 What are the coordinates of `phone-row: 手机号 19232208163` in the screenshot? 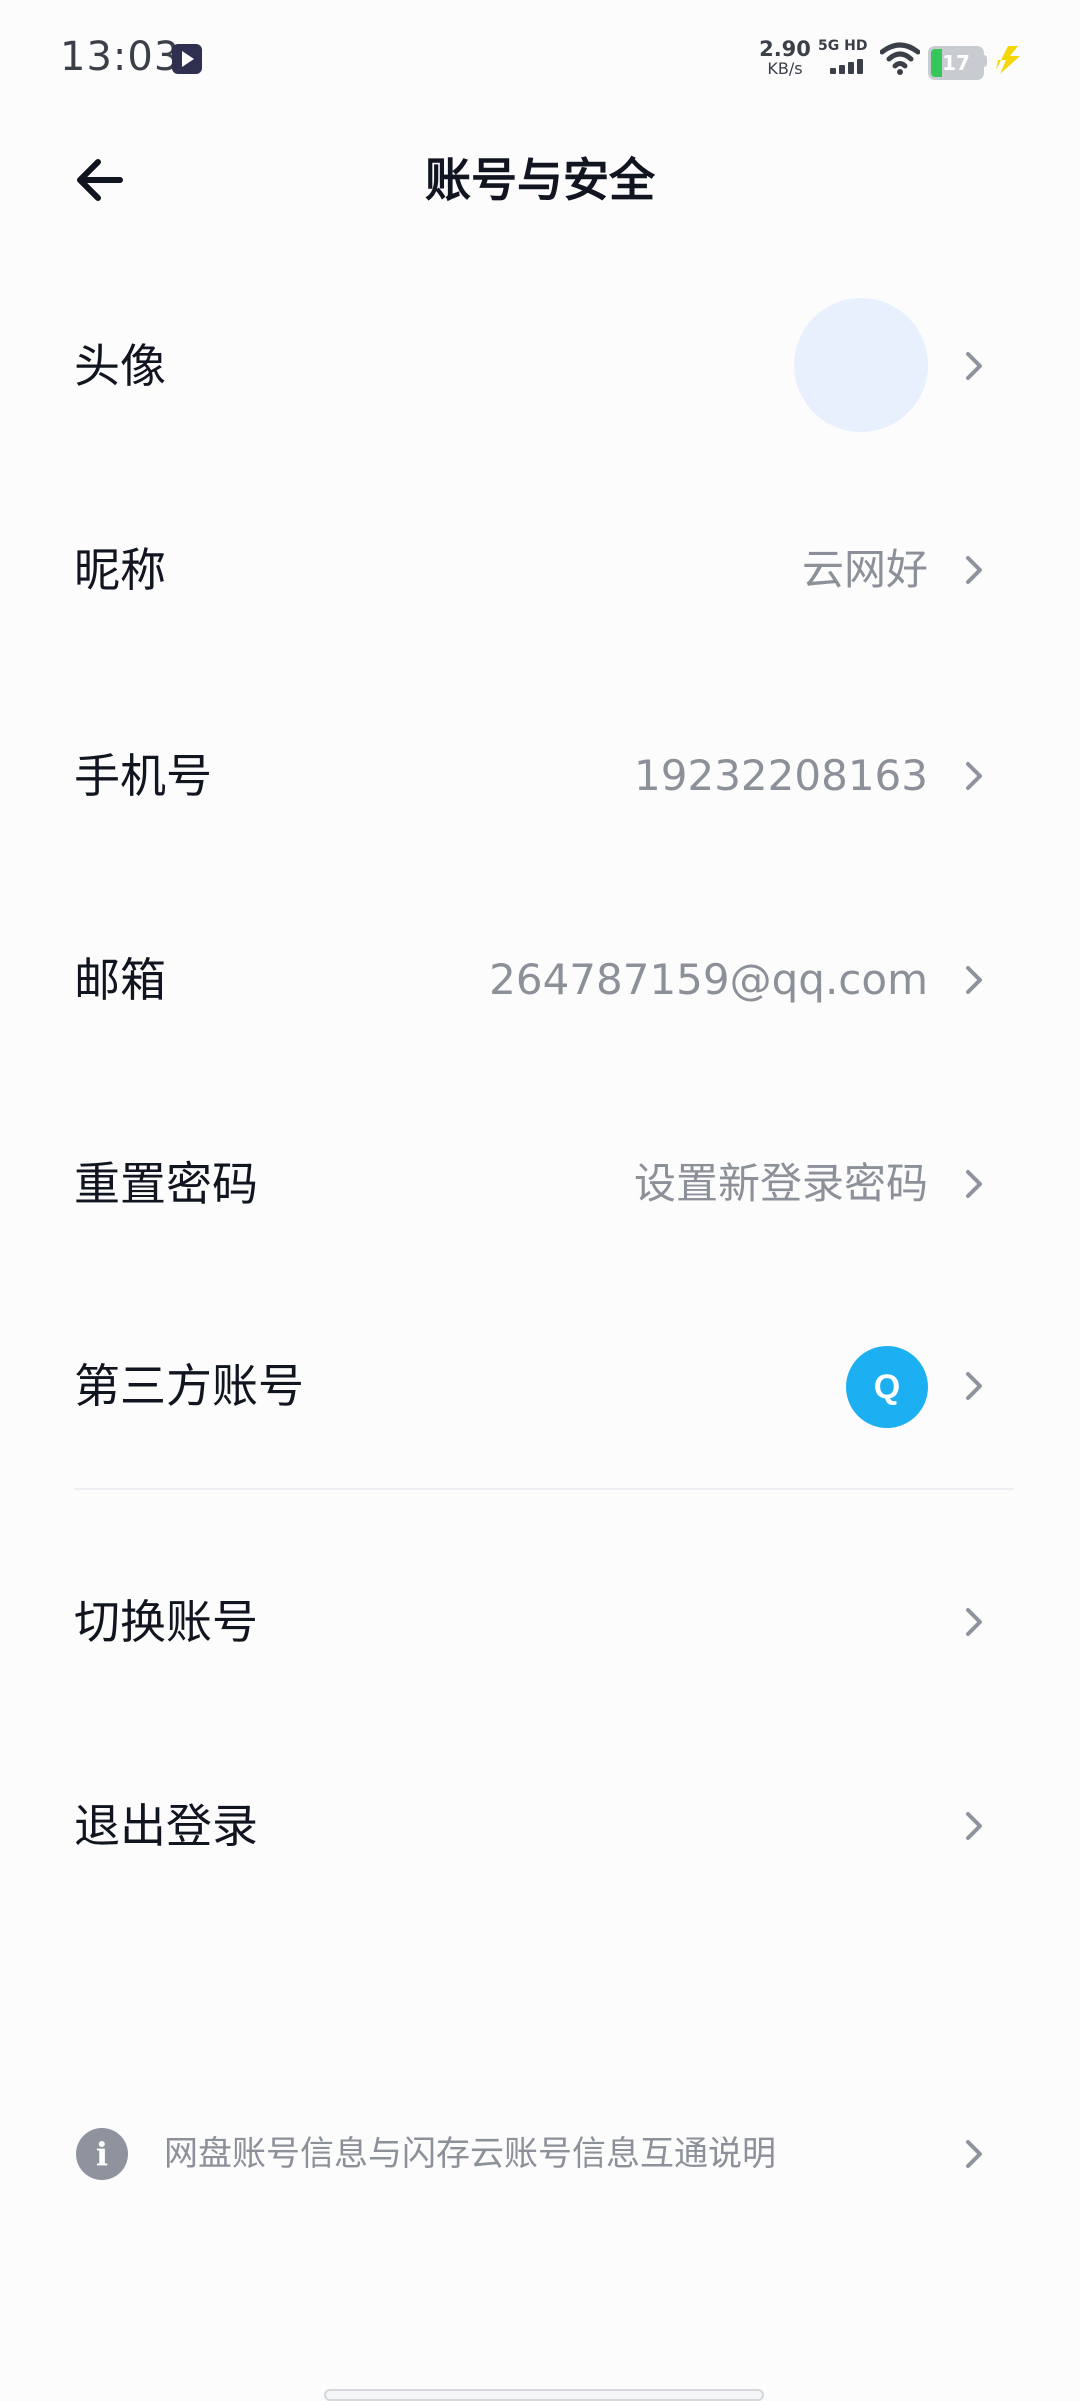 It's located at (540, 776).